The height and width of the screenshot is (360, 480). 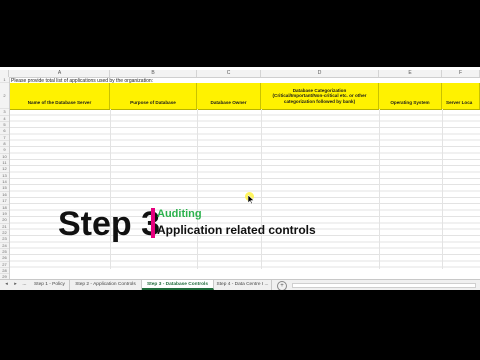 What do you see at coordinates (15, 284) in the screenshot?
I see `tab-scroll-right-icon: ▸` at bounding box center [15, 284].